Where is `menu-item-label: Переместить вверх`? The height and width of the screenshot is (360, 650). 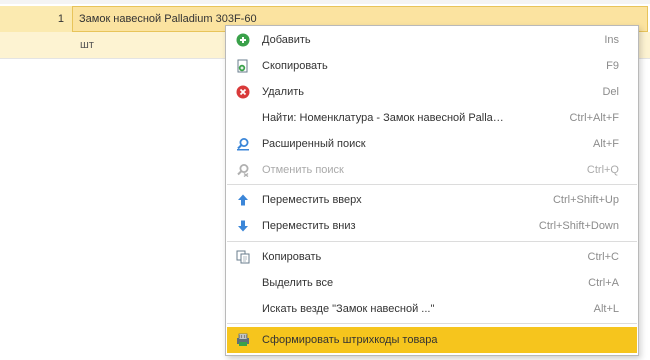 menu-item-label: Переместить вверх is located at coordinates (312, 200).